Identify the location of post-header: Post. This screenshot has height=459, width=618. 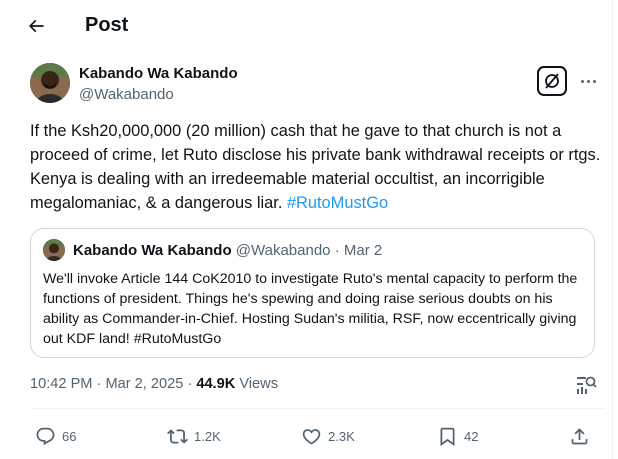
(306, 26).